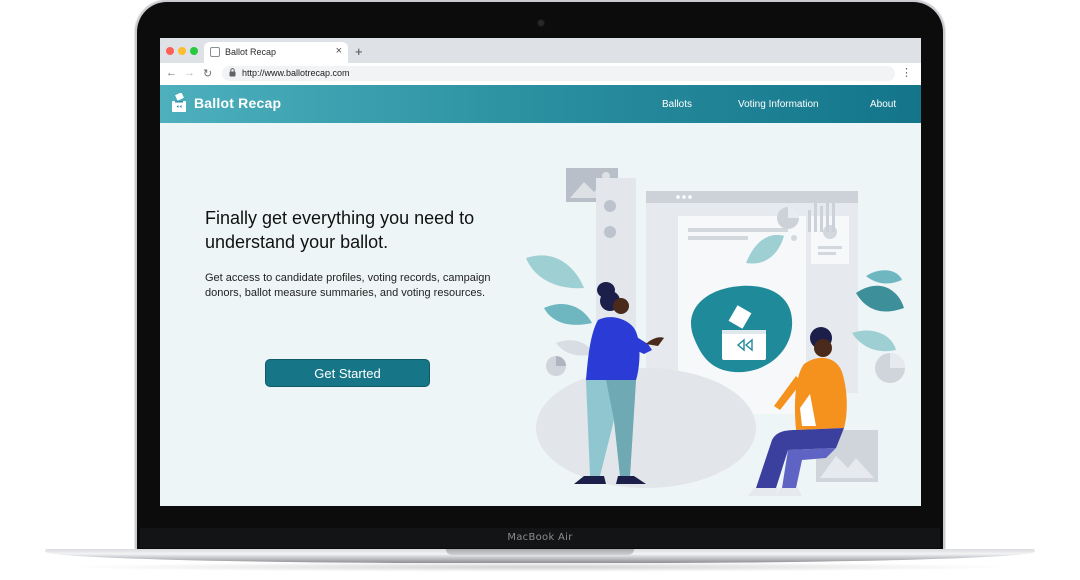 The image size is (1080, 580). What do you see at coordinates (558, 73) in the screenshot?
I see `address-bar: http://www.ballotrecap.com` at bounding box center [558, 73].